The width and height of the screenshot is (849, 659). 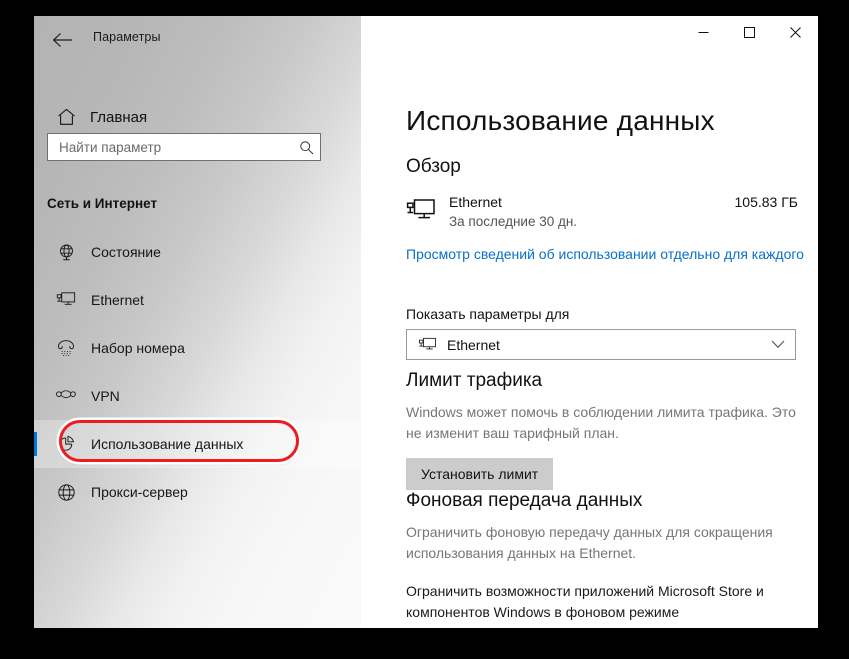 What do you see at coordinates (306, 147) in the screenshot?
I see `search-icon` at bounding box center [306, 147].